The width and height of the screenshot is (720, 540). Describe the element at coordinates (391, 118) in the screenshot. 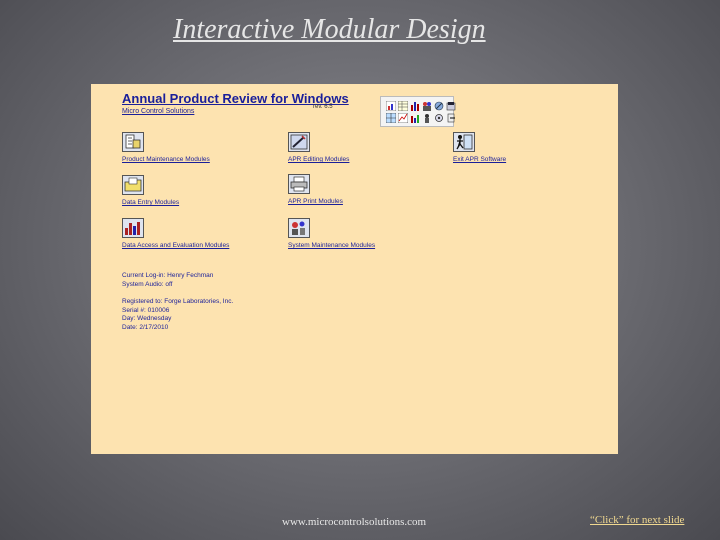

I see `grid-icon` at that location.